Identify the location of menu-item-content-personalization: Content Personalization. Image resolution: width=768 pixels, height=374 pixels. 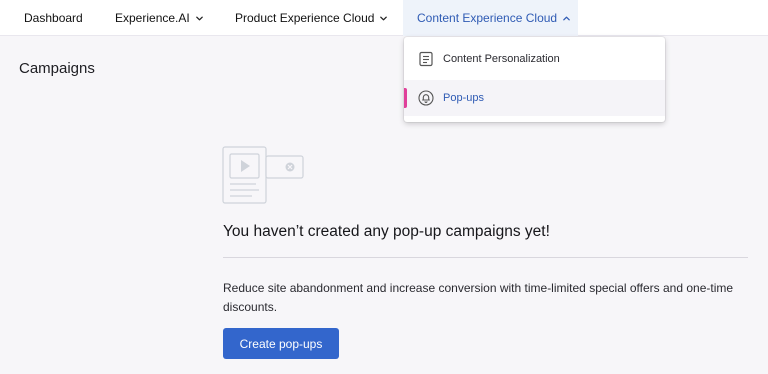
(534, 59).